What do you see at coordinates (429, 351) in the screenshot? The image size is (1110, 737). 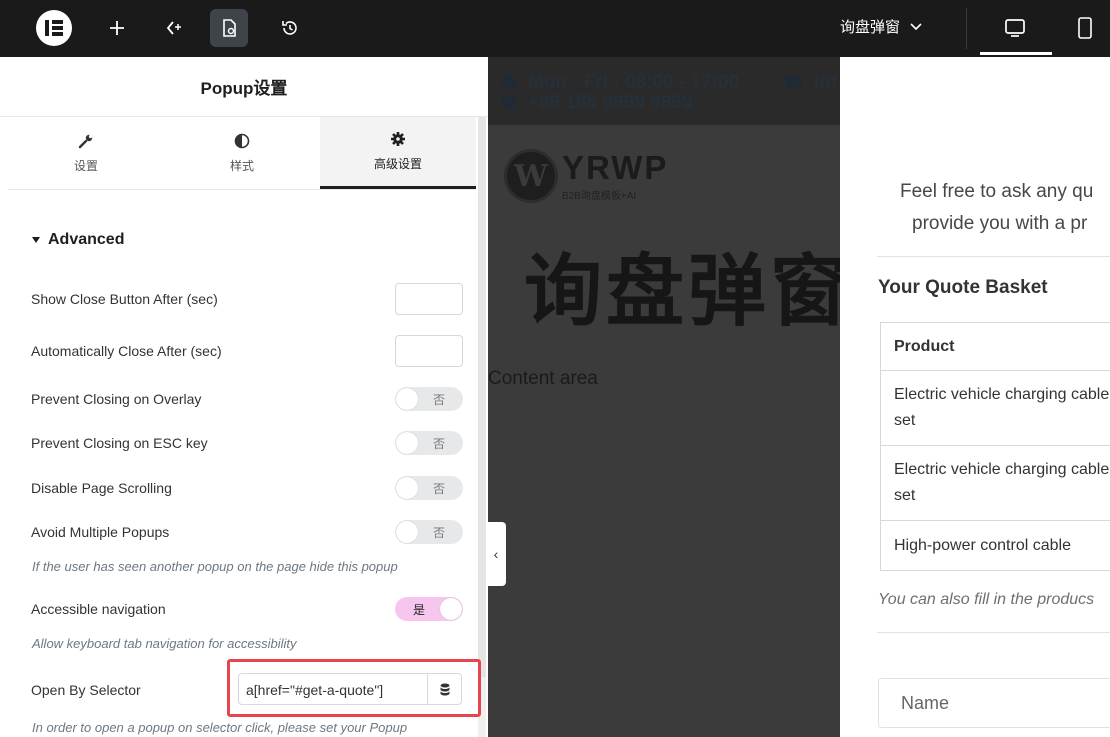 I see `auto-close-after-input` at bounding box center [429, 351].